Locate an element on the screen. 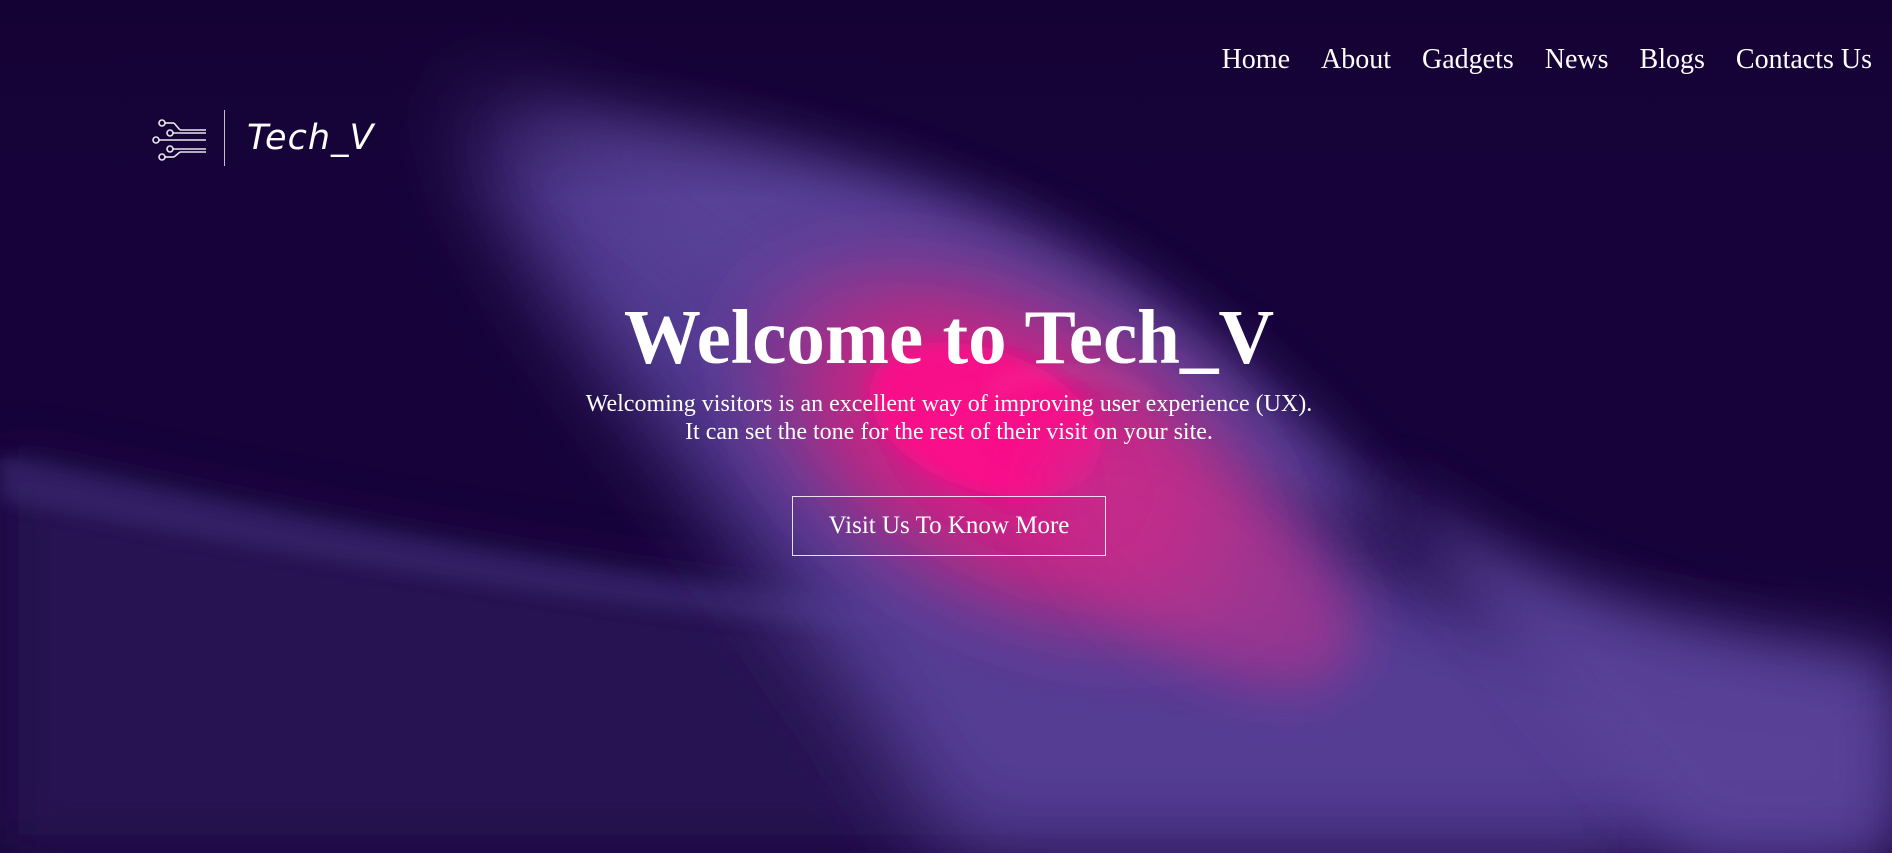 Image resolution: width=1892 pixels, height=853 pixels. nav-home-link: Home is located at coordinates (1256, 60).